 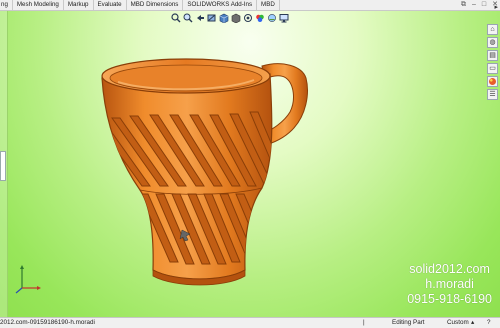 I want to click on watermark-author: h.moradi, so click(x=449, y=284).